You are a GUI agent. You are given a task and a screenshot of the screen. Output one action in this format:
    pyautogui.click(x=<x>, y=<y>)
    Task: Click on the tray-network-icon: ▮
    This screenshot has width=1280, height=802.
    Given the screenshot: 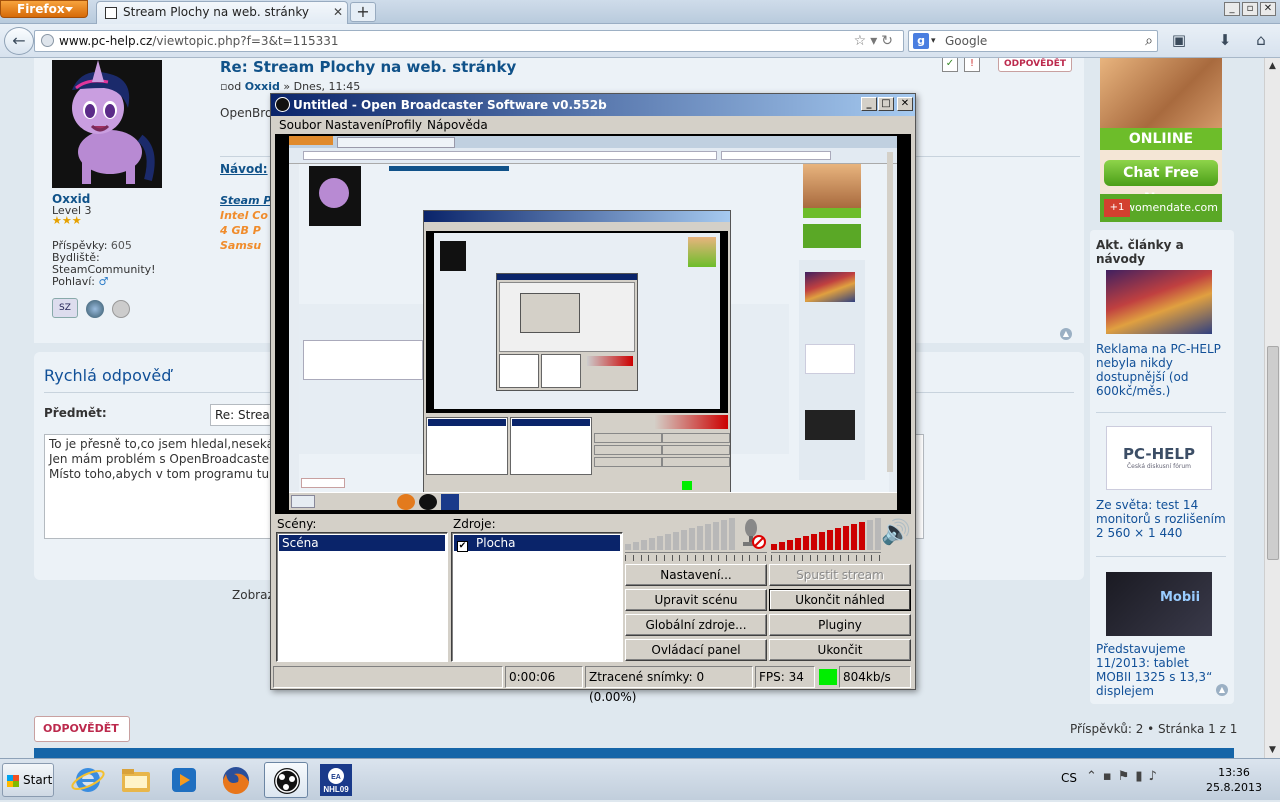 What is the action you would take?
    pyautogui.click(x=1141, y=776)
    